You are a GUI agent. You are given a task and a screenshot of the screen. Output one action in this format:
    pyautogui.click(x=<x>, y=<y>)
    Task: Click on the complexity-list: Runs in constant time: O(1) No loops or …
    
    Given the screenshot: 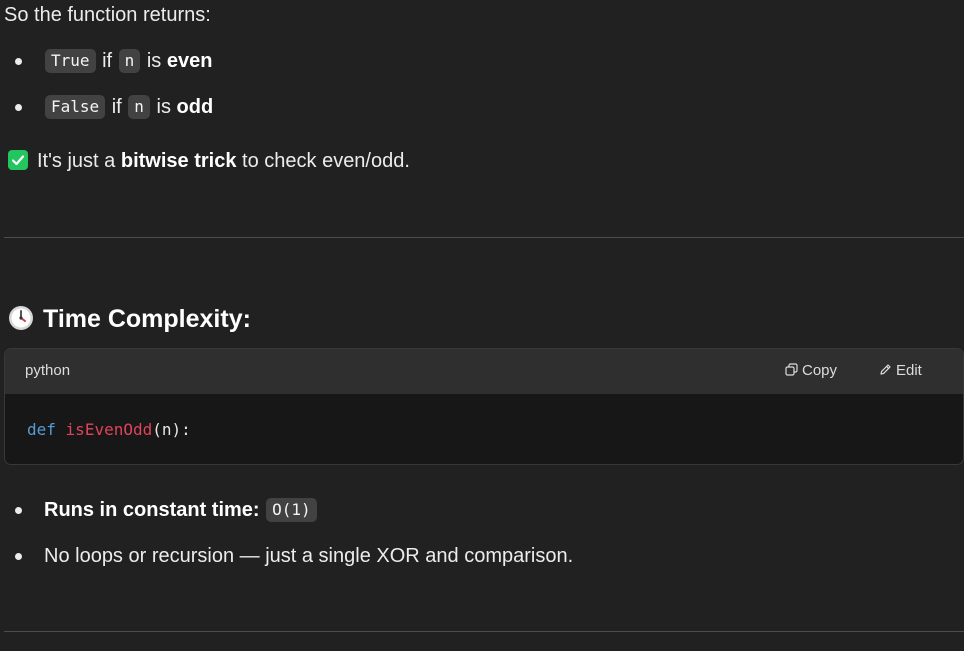 What is the action you would take?
    pyautogui.click(x=480, y=533)
    